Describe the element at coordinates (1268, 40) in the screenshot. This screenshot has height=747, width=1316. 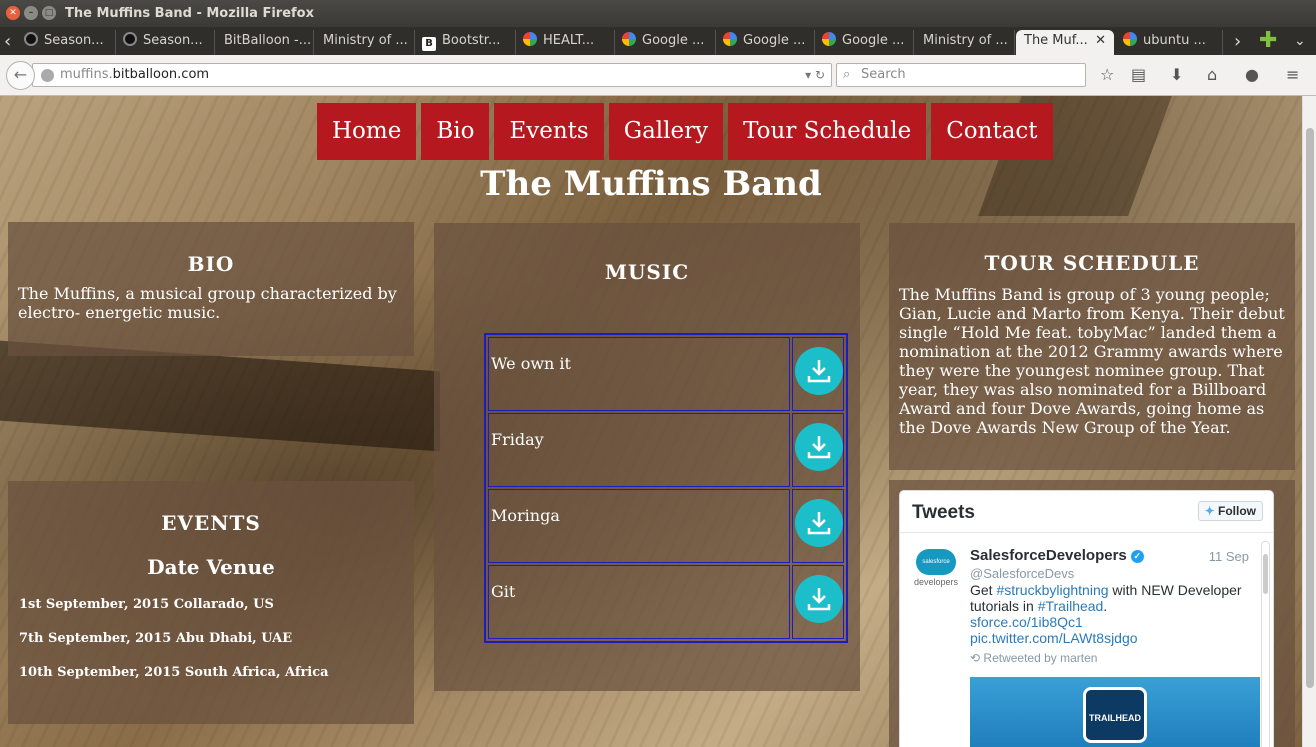
I see `new-tab-plus-icon: ✚` at that location.